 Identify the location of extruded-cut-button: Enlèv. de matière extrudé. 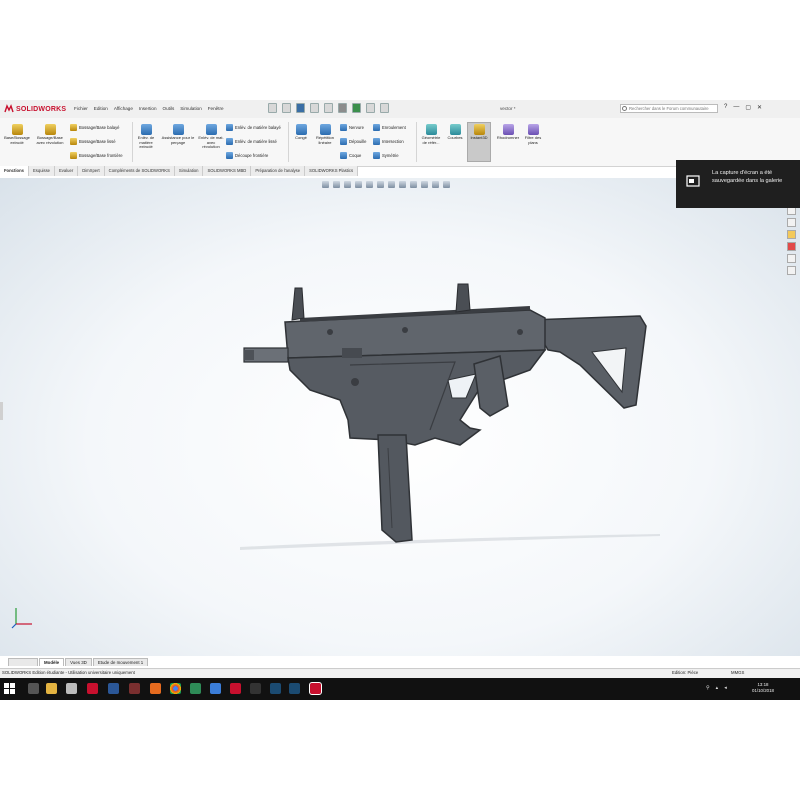
(146, 137).